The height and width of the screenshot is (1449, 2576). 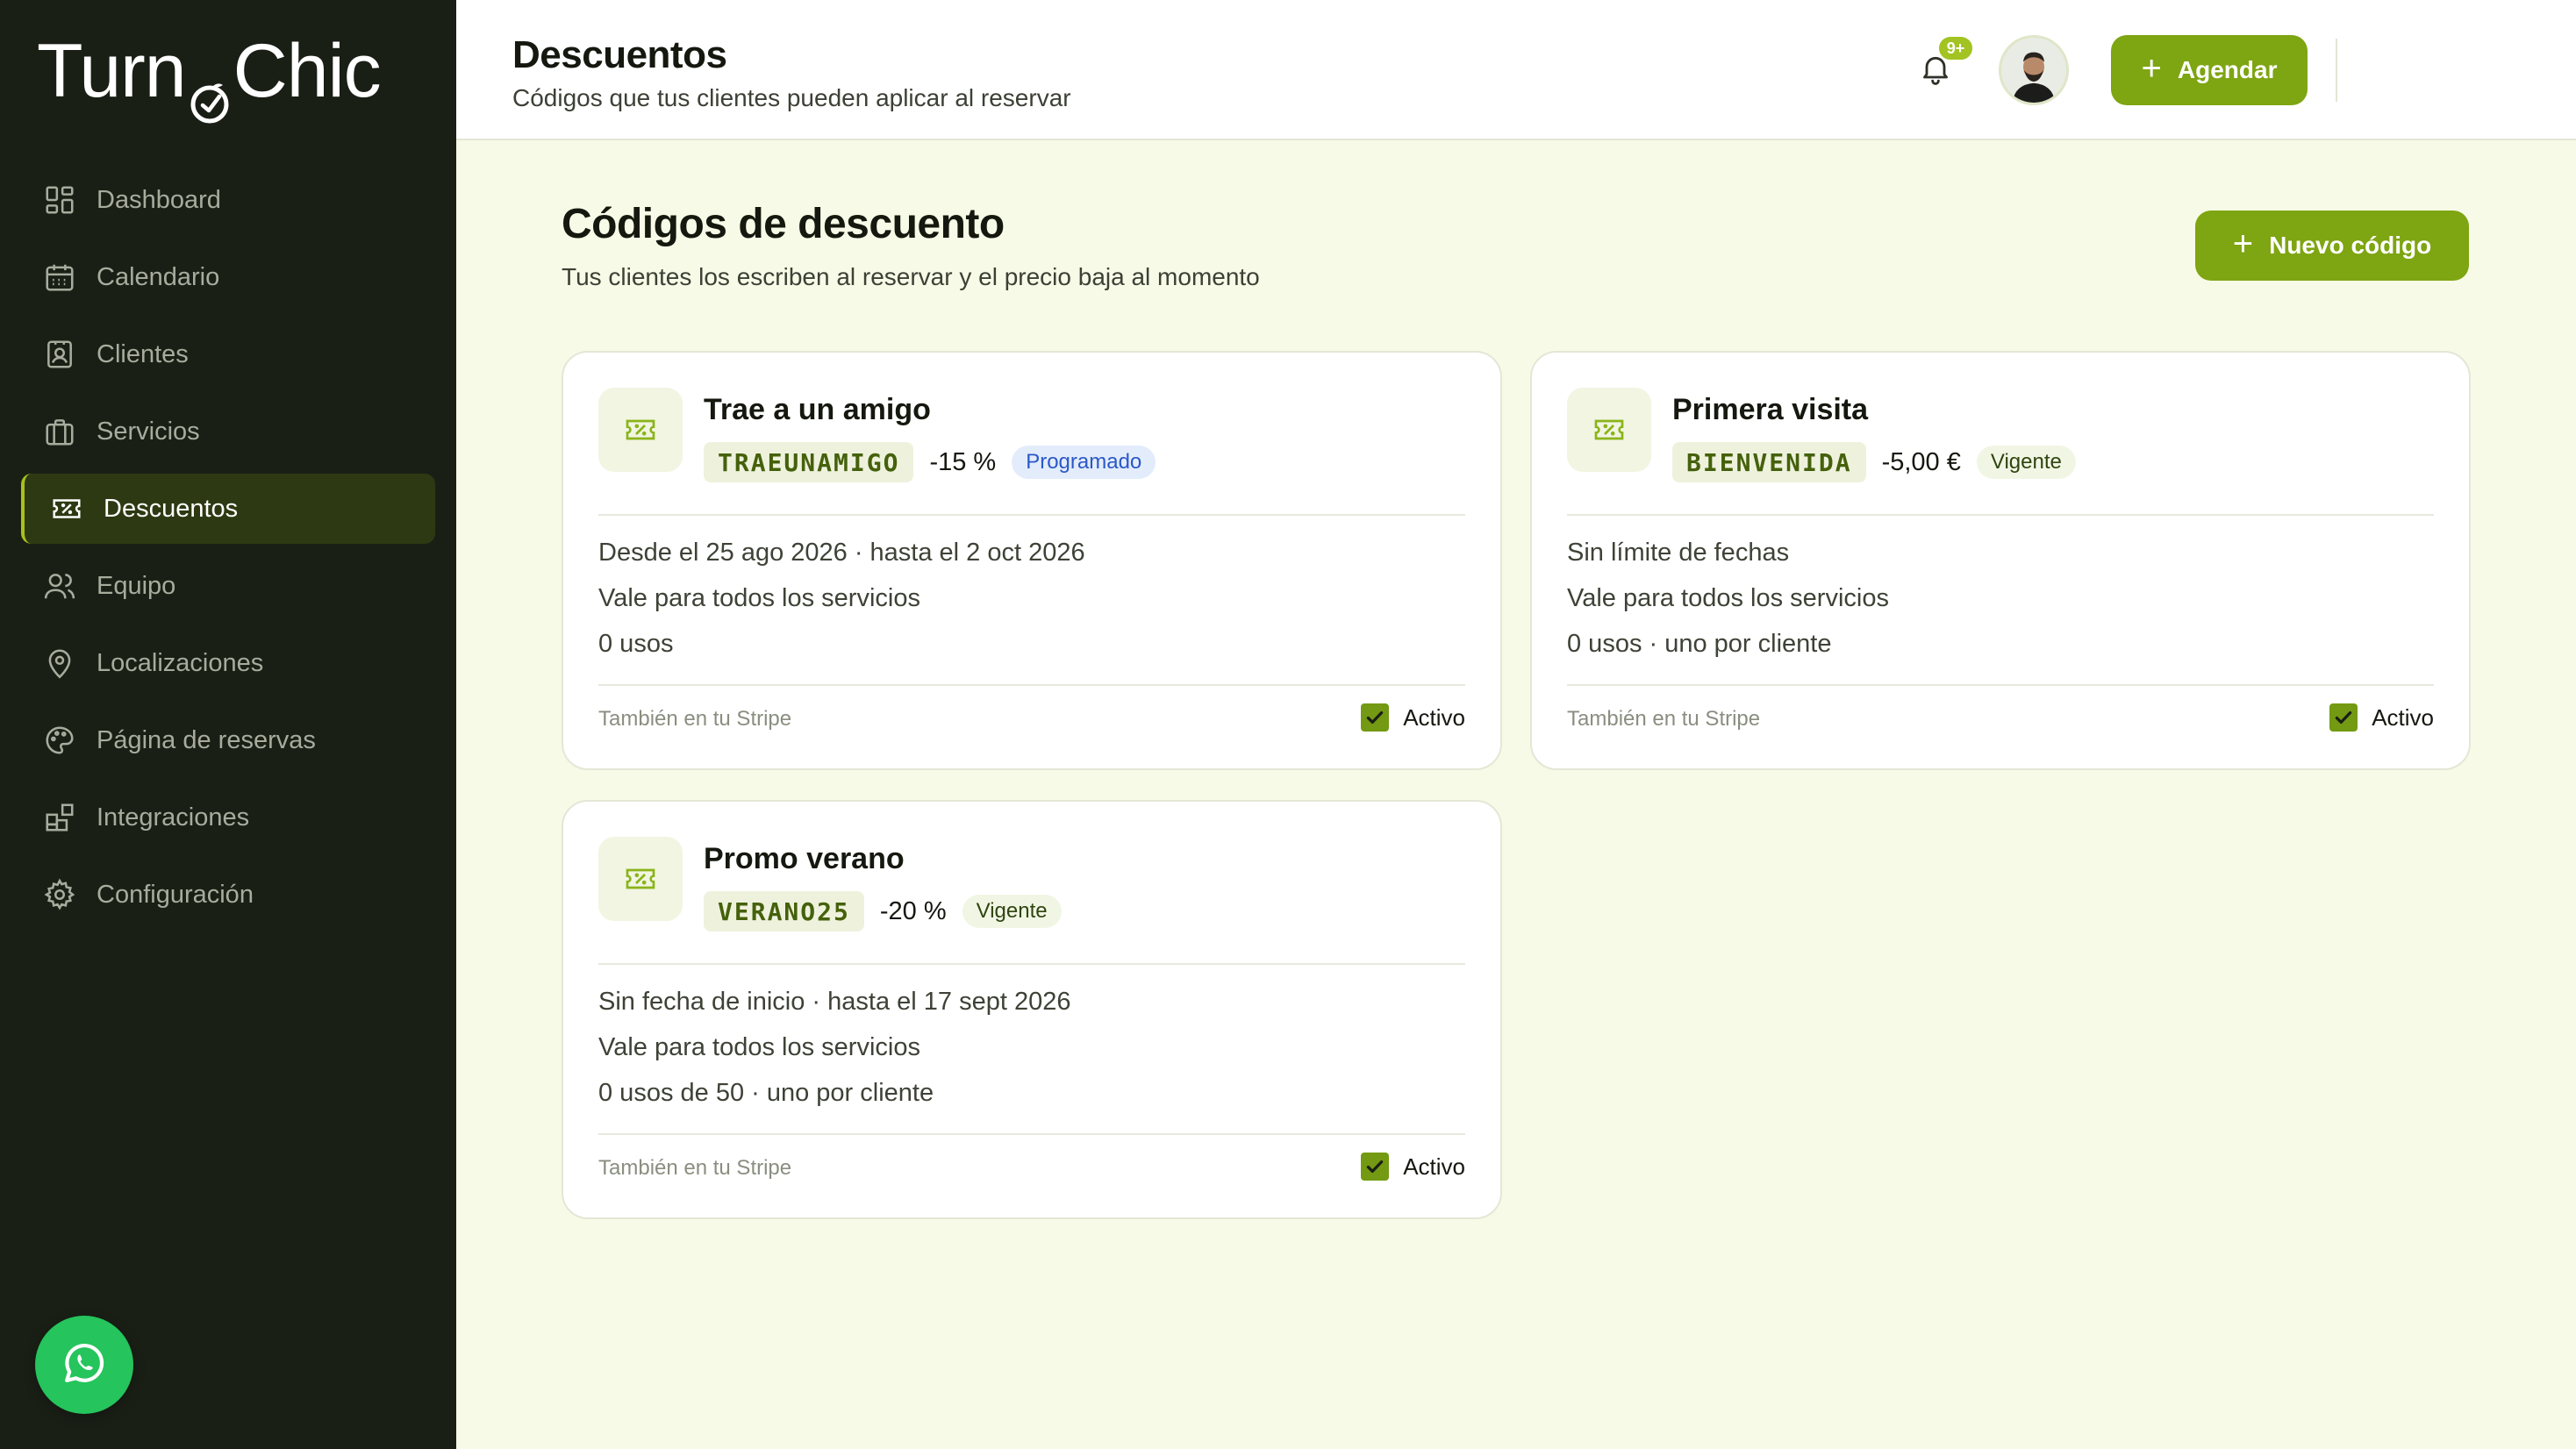 What do you see at coordinates (228, 431) in the screenshot?
I see `sidebar-item-servicios: Servicios` at bounding box center [228, 431].